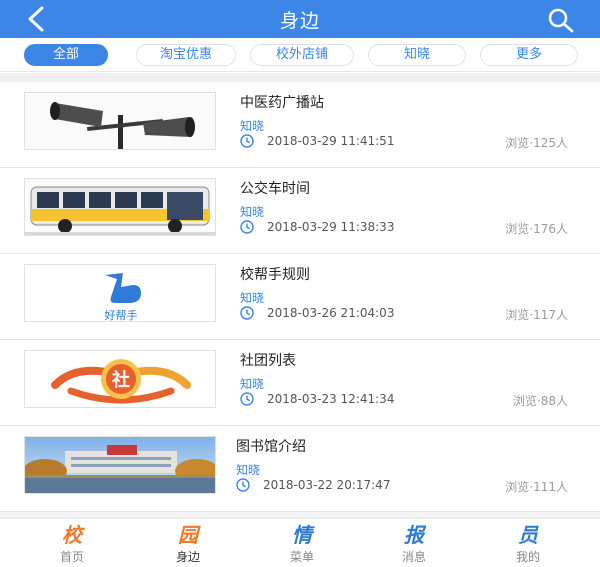 This screenshot has width=600, height=567. I want to click on tab-nearby: 园 身边, so click(188, 543).